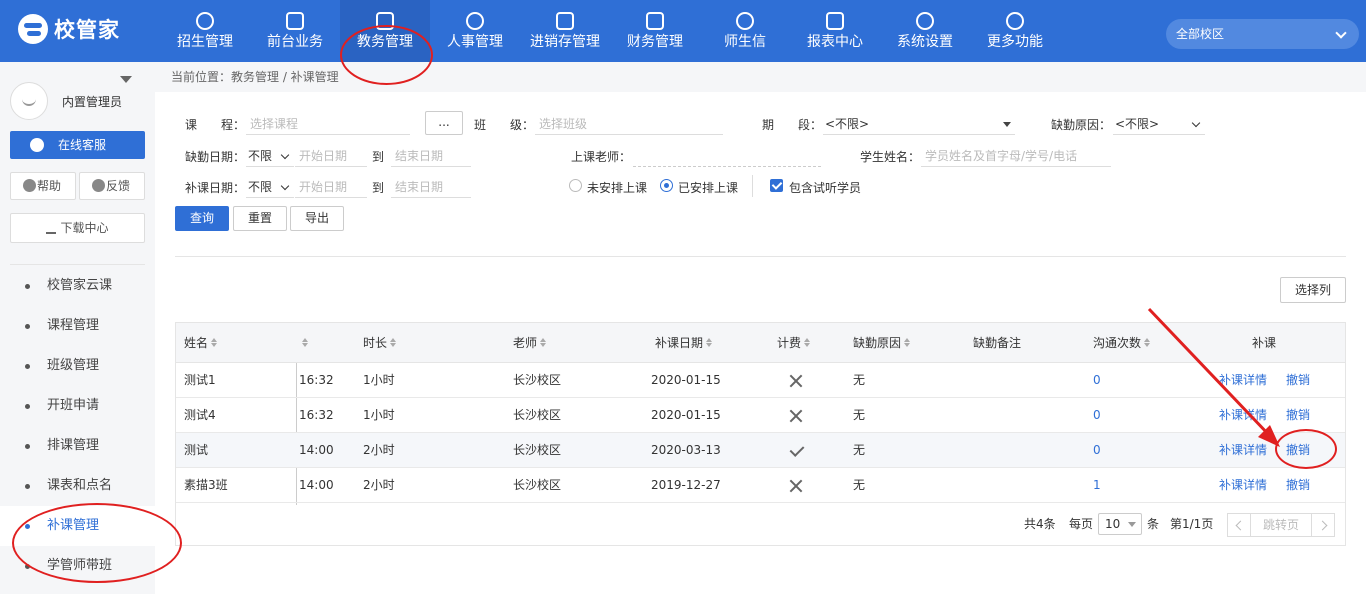 This screenshot has height=594, width=1366. I want to click on sidebar-item-cloud-course: 校管家云课, so click(77, 286).